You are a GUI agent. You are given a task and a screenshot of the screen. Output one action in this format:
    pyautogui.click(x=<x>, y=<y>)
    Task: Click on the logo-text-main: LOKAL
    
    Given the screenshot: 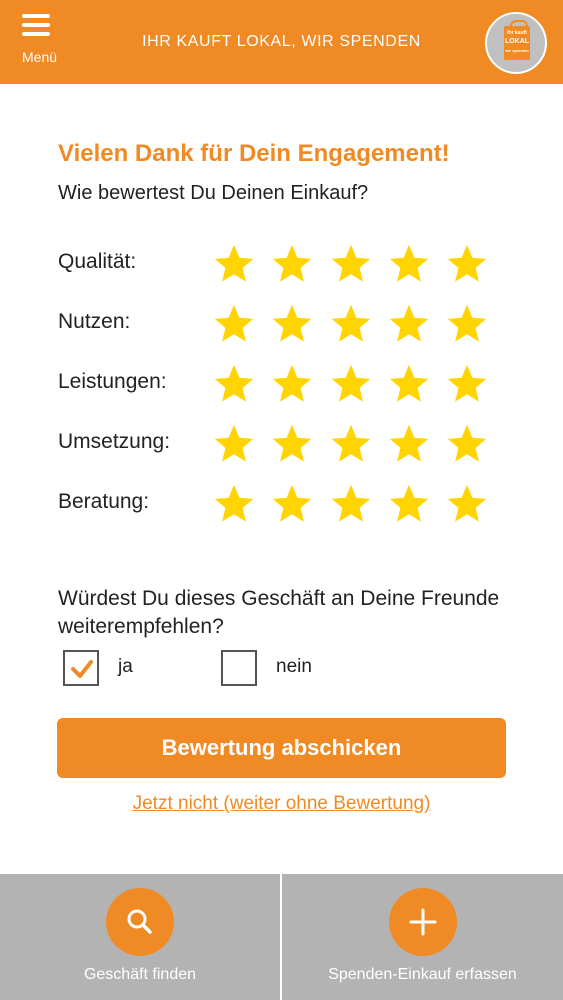 What is the action you would take?
    pyautogui.click(x=517, y=41)
    